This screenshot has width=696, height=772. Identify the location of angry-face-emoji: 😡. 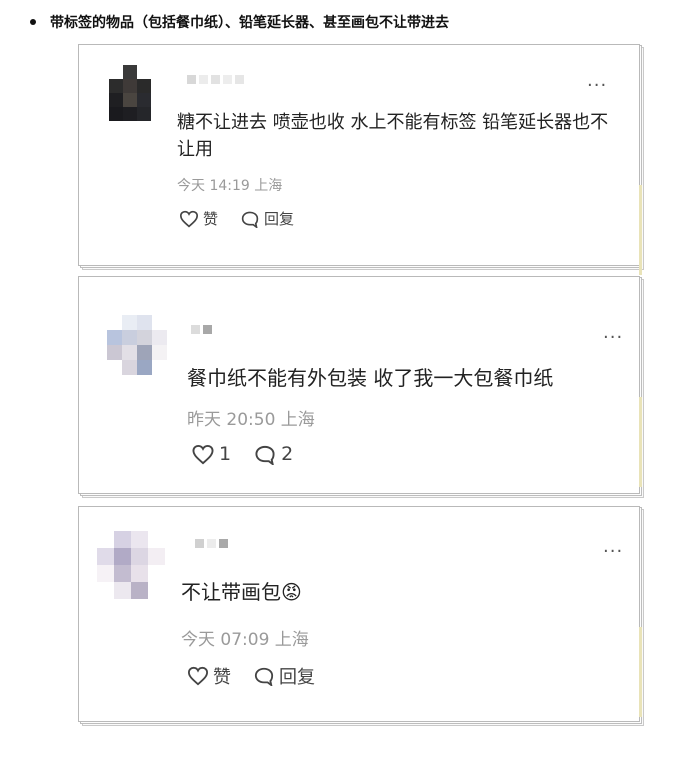
(291, 592).